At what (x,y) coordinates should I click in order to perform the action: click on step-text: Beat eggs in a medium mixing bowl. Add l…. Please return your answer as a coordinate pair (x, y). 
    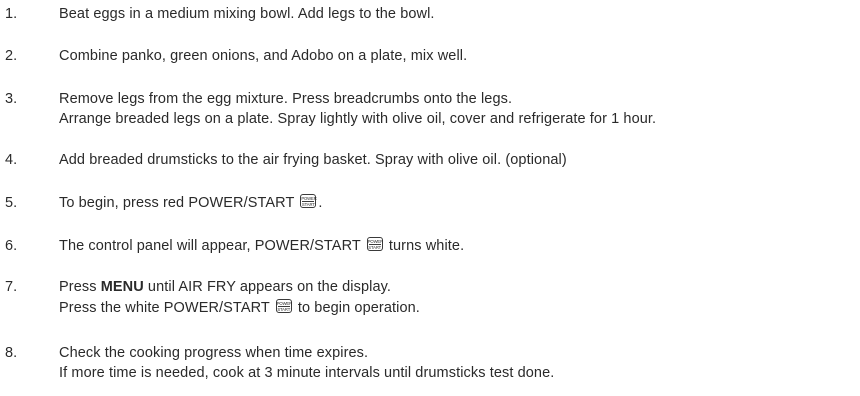
    Looking at the image, I should click on (247, 14).